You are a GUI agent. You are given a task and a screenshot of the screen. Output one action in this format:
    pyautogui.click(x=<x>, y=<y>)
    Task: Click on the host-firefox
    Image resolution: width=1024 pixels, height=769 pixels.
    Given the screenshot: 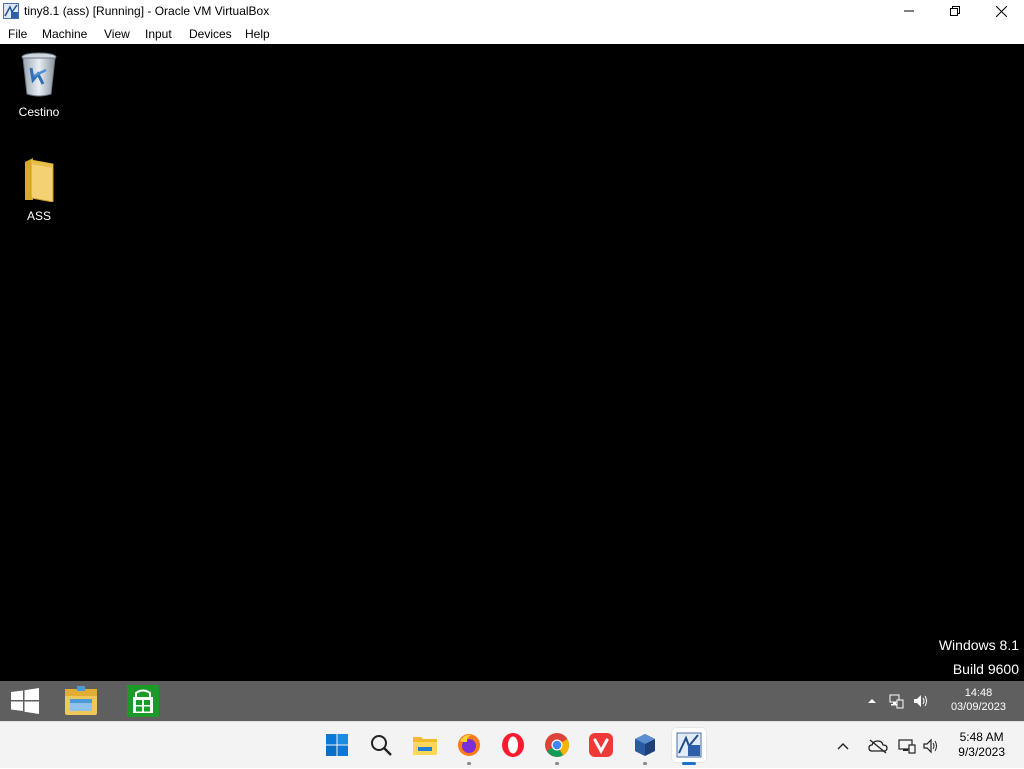 What is the action you would take?
    pyautogui.click(x=469, y=746)
    